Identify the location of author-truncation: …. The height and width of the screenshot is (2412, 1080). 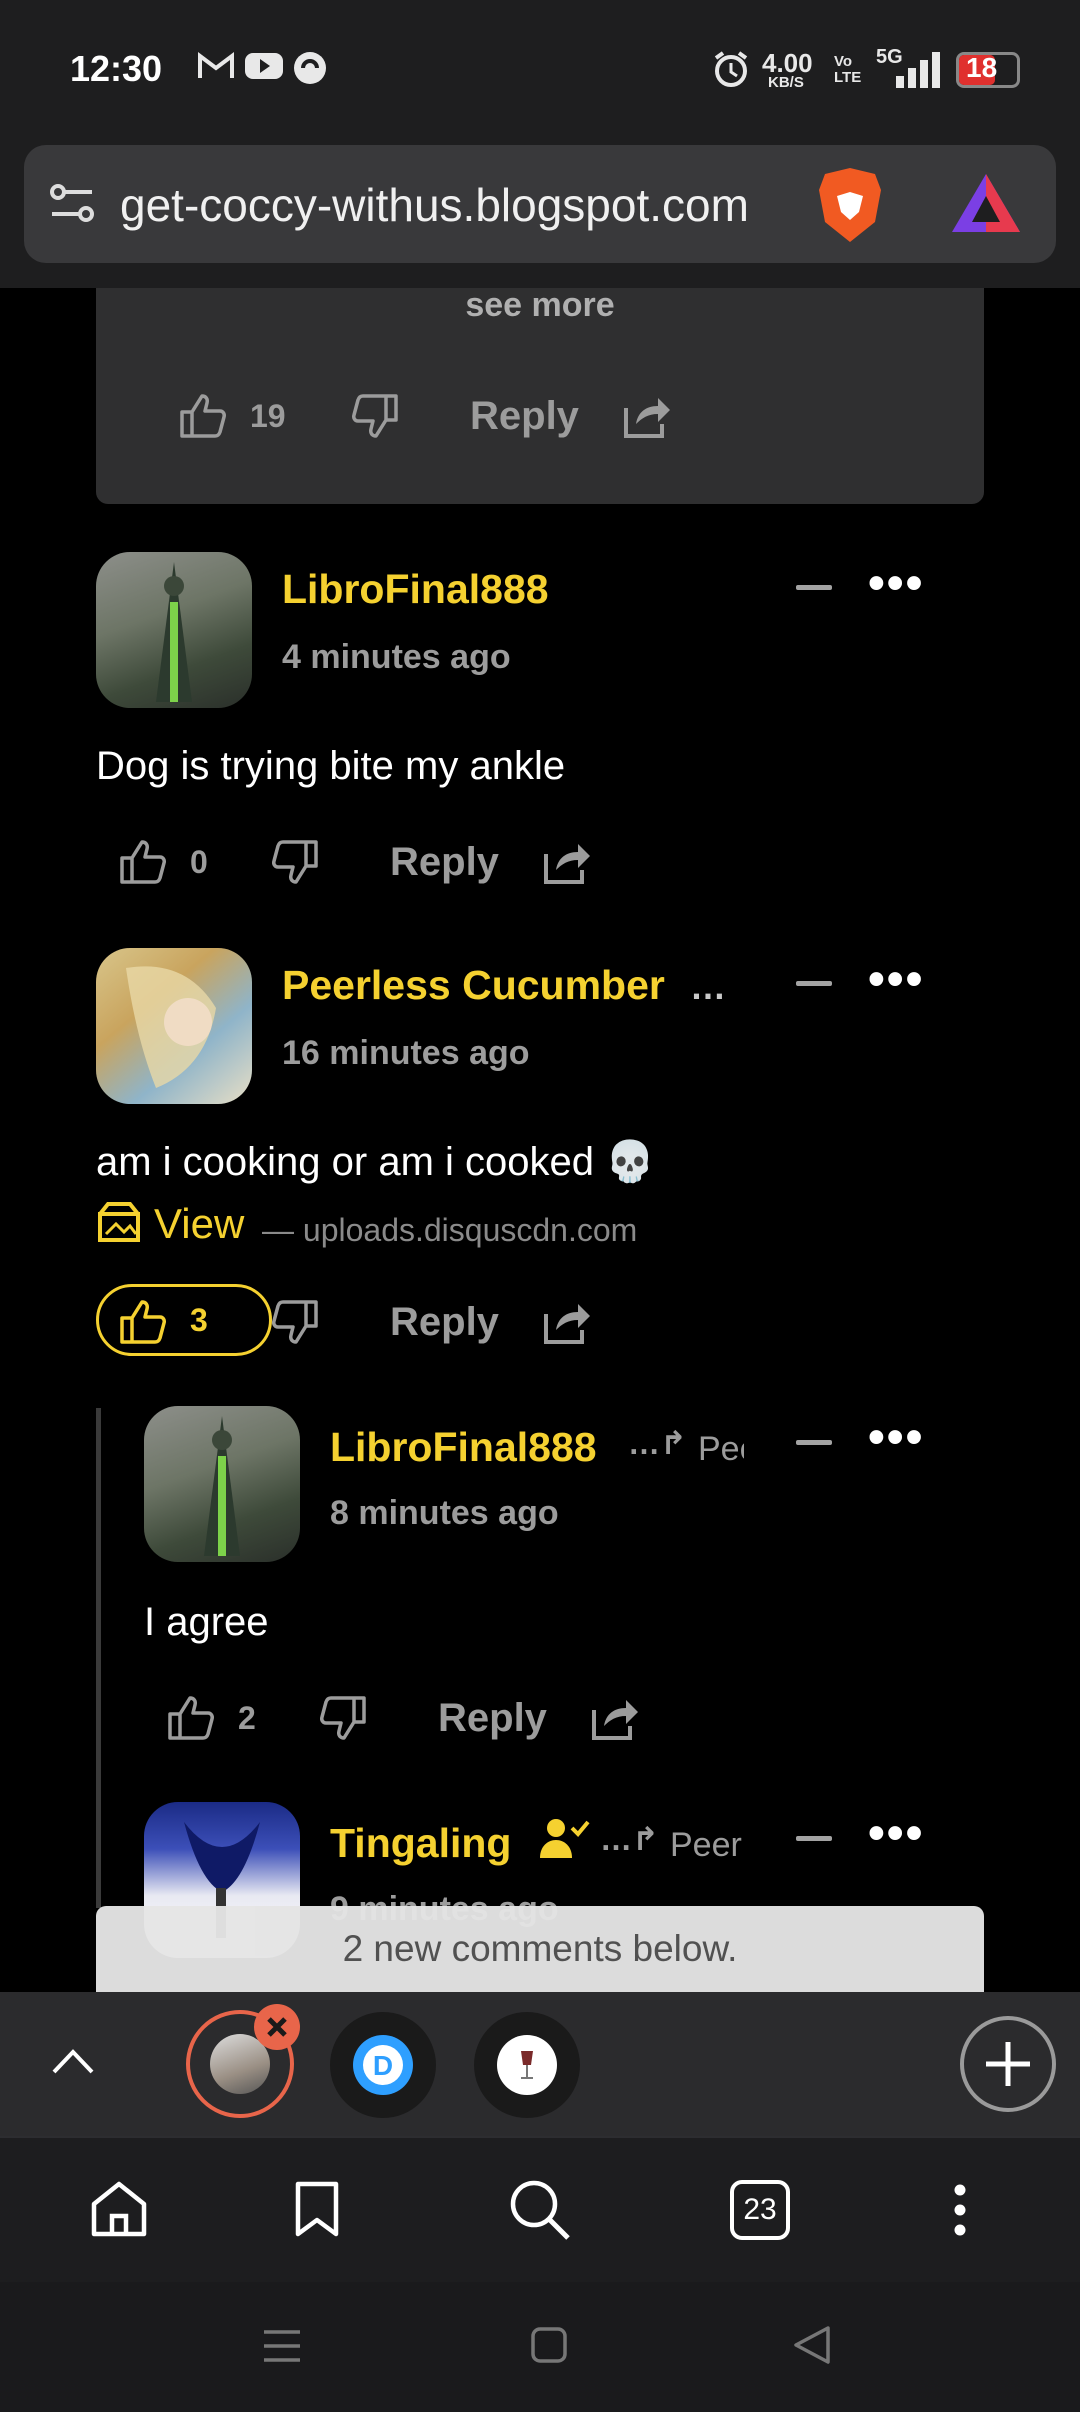
(708, 986).